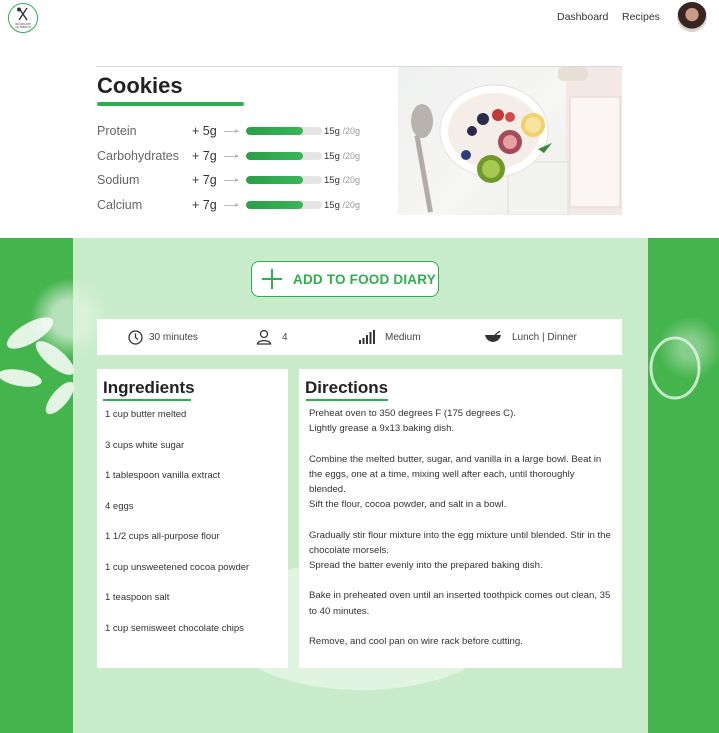  What do you see at coordinates (146, 414) in the screenshot?
I see `ingredient-item: 1 cup butter melted` at bounding box center [146, 414].